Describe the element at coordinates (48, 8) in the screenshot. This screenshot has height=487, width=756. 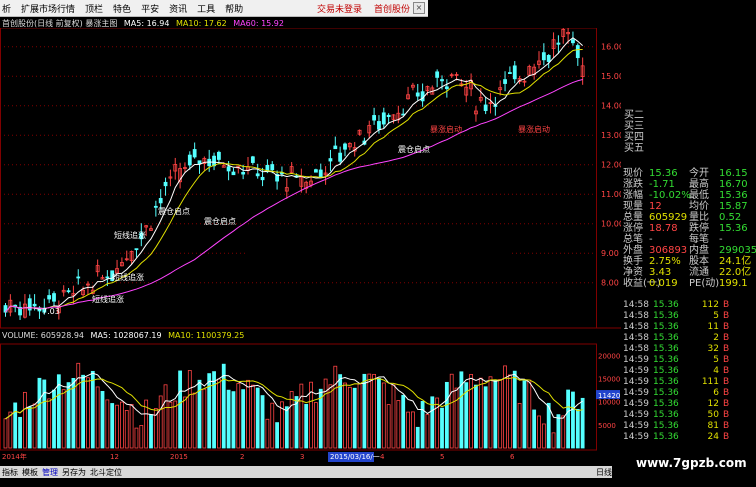
I see `menu-item-extended-market: 扩展市场行情` at that location.